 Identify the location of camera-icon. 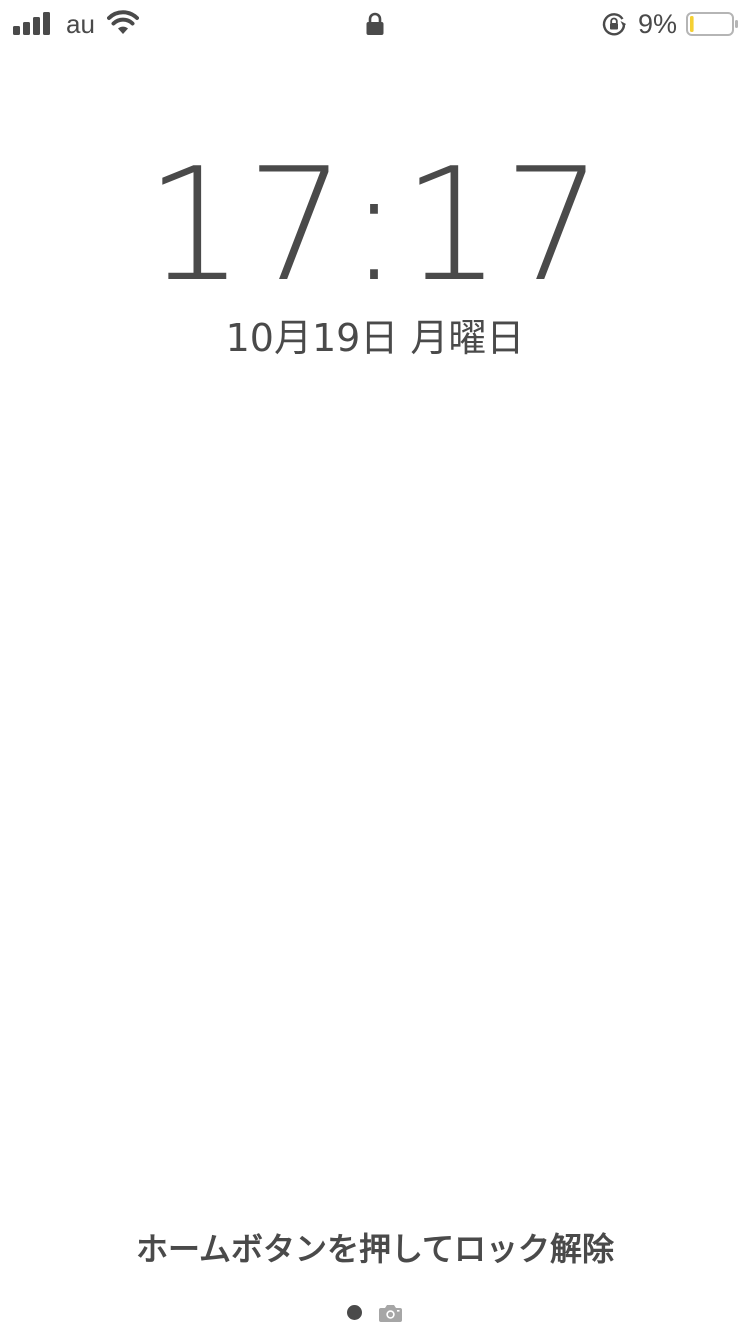
(390, 1313).